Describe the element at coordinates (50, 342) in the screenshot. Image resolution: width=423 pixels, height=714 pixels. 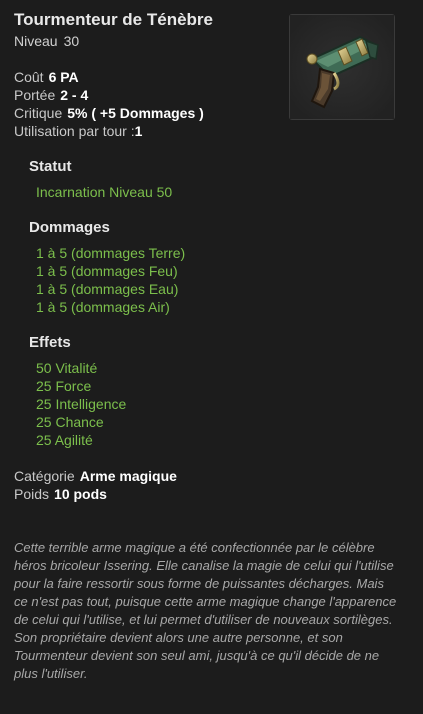
I see `effects-heading: Effets` at that location.